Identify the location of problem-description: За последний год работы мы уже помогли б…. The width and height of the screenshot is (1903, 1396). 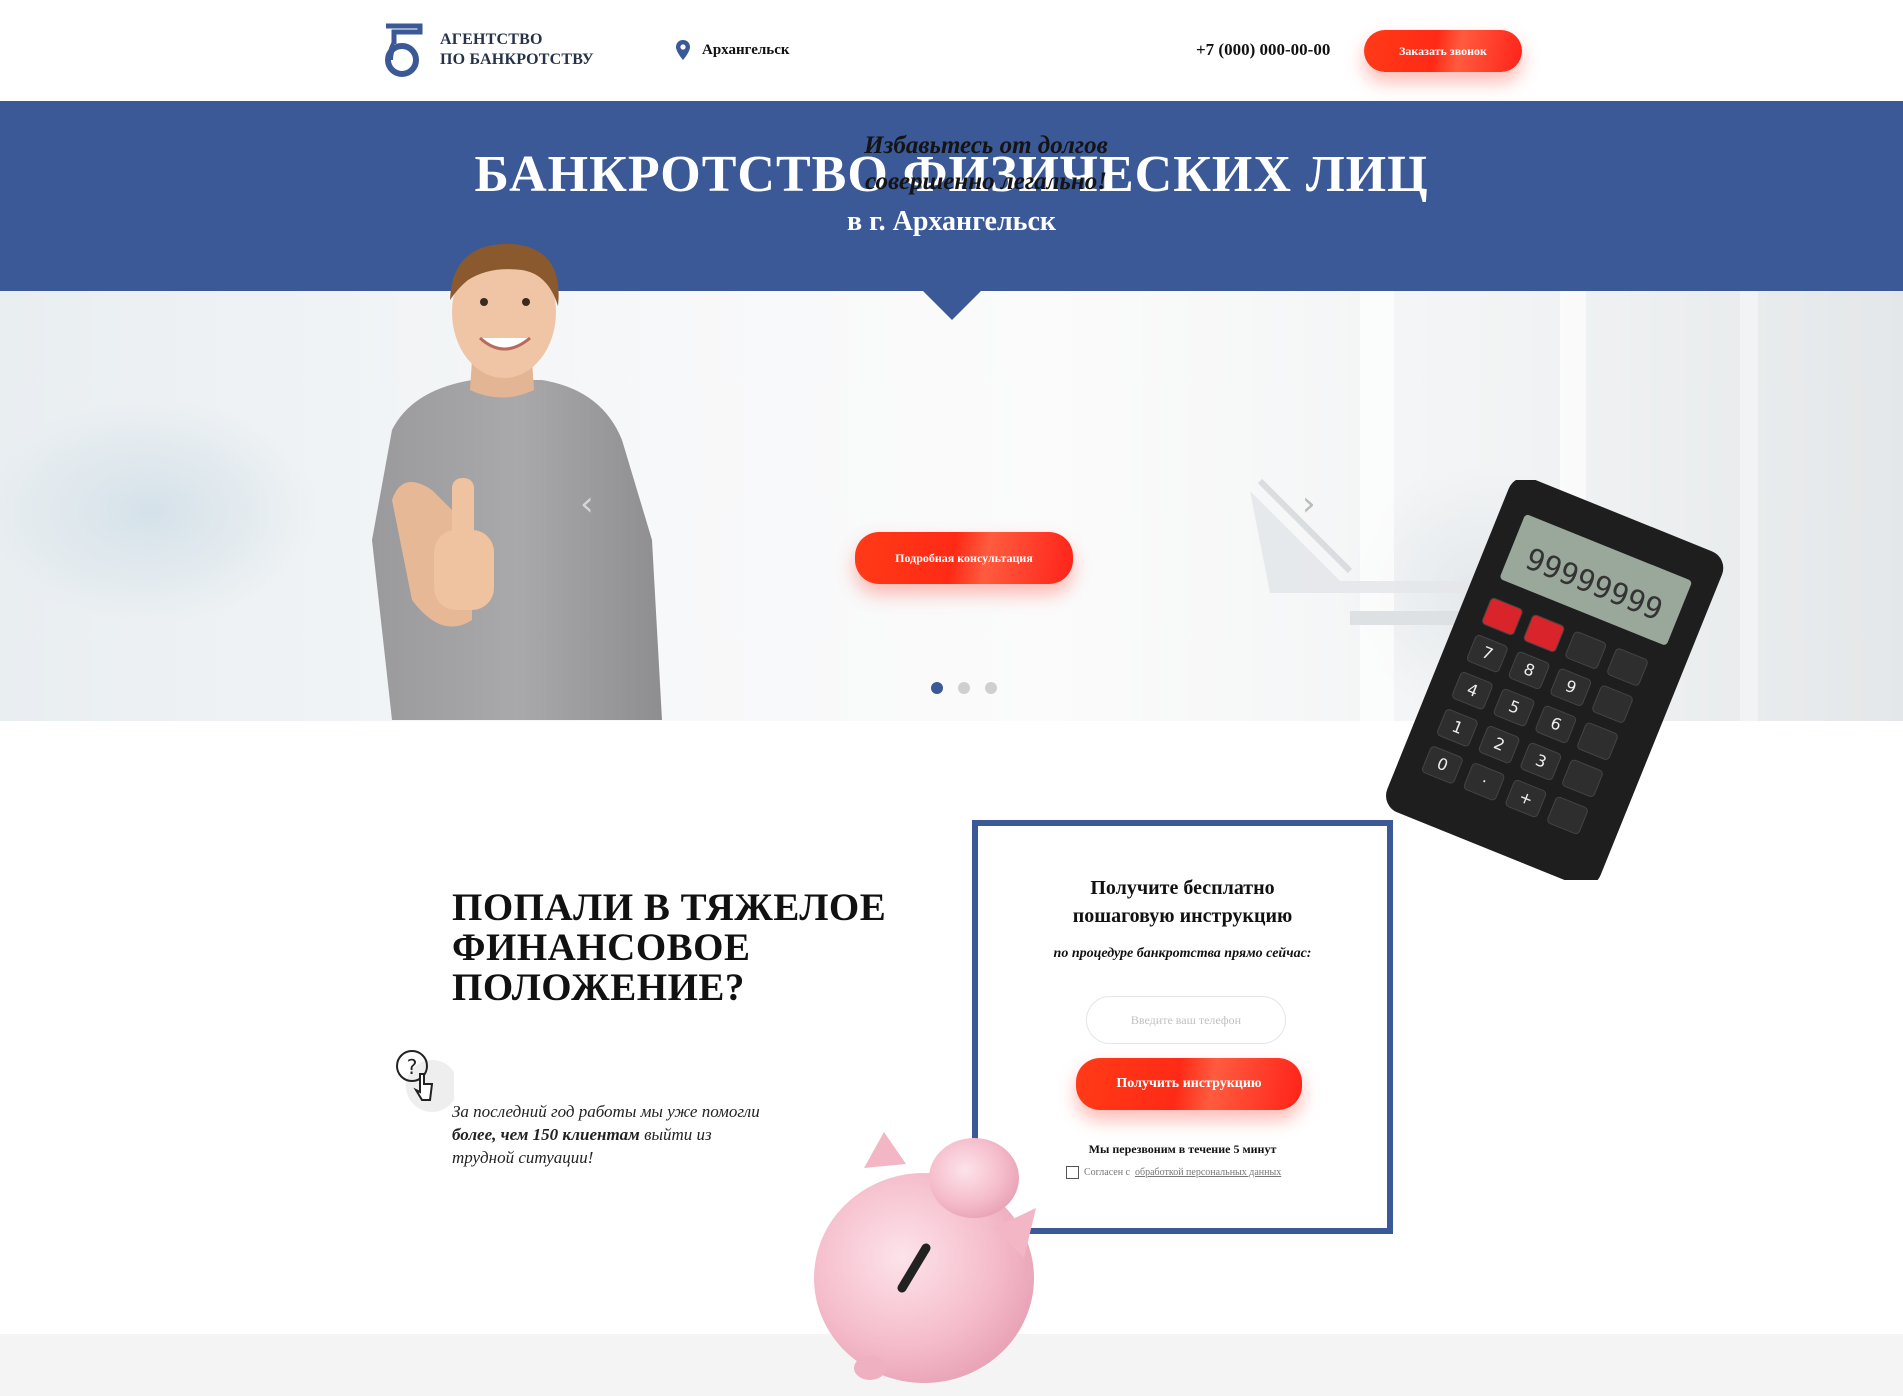
(606, 1134).